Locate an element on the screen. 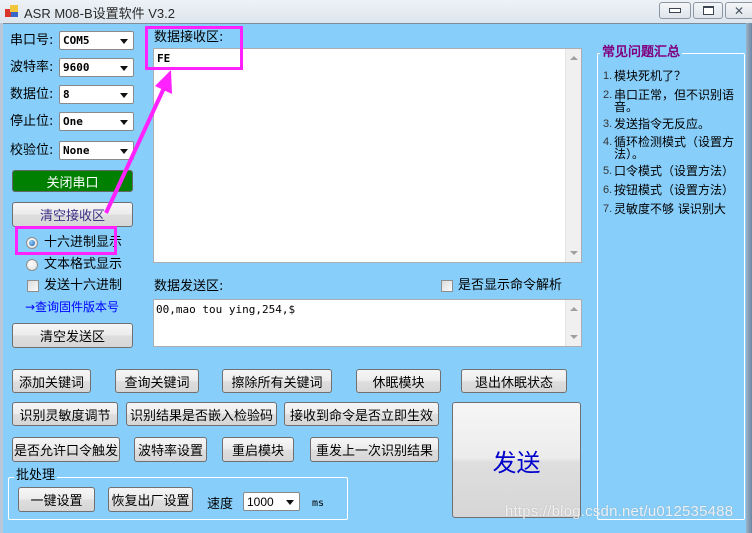 Image resolution: width=752 pixels, height=533 pixels. annotation-arrow is located at coordinates (138, 142).